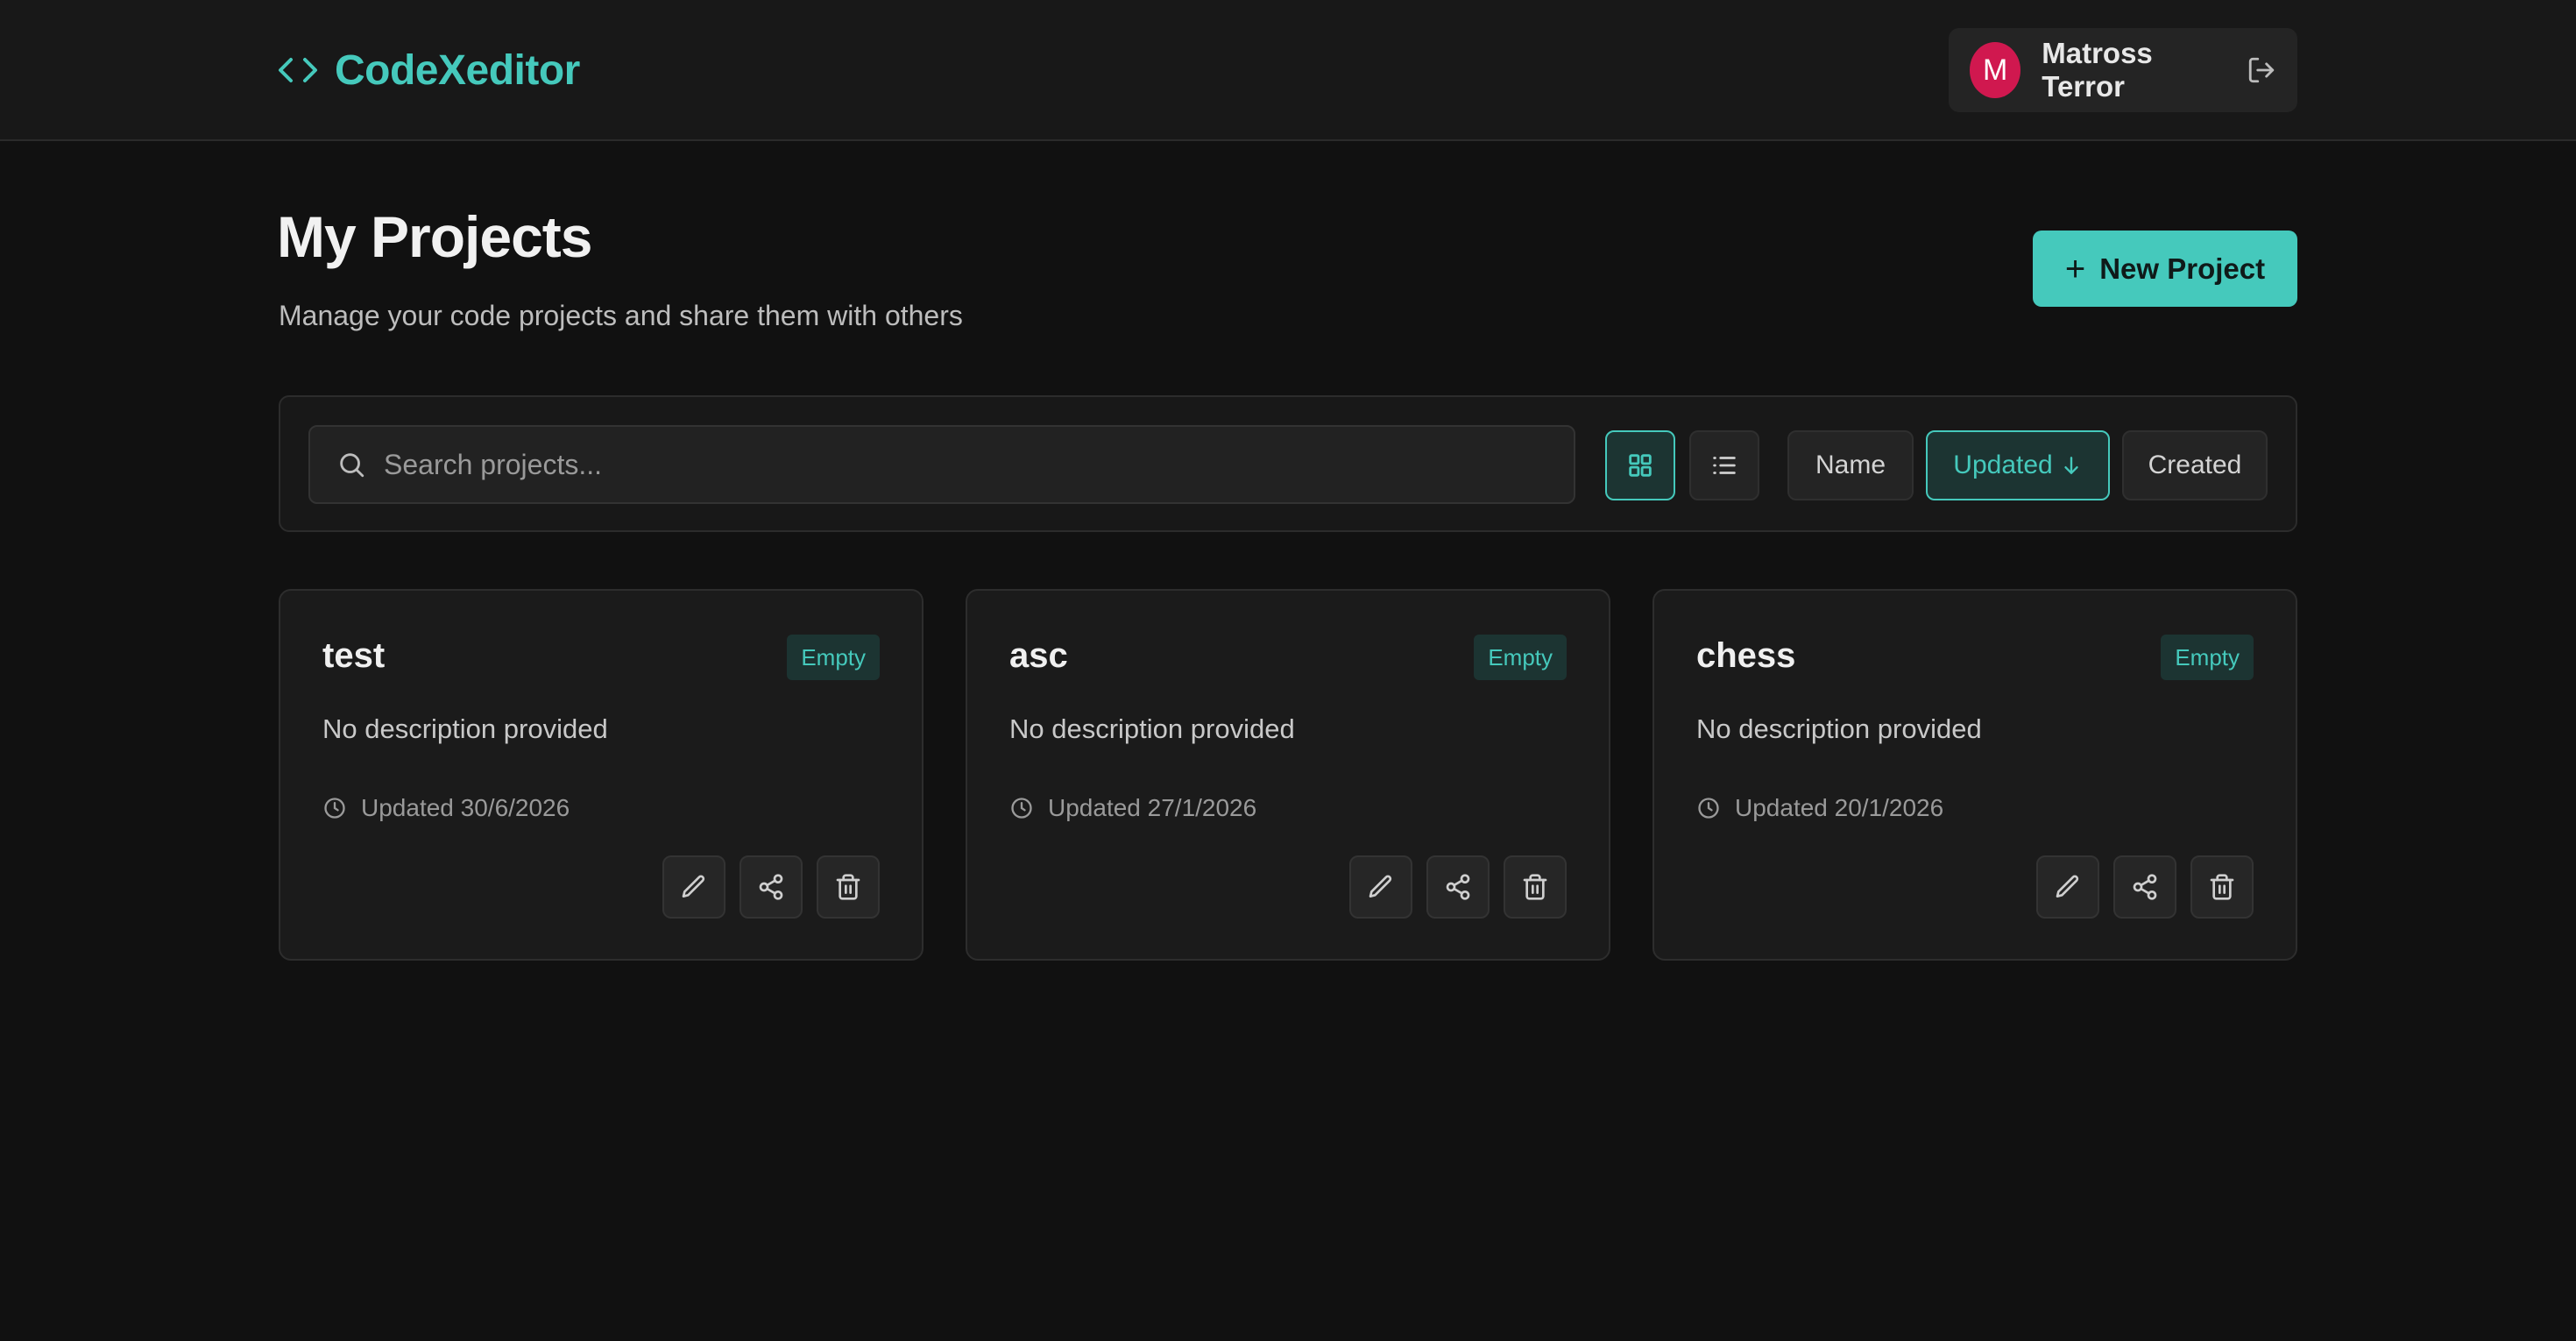 The image size is (2576, 1341). I want to click on project-title: asc, so click(1038, 655).